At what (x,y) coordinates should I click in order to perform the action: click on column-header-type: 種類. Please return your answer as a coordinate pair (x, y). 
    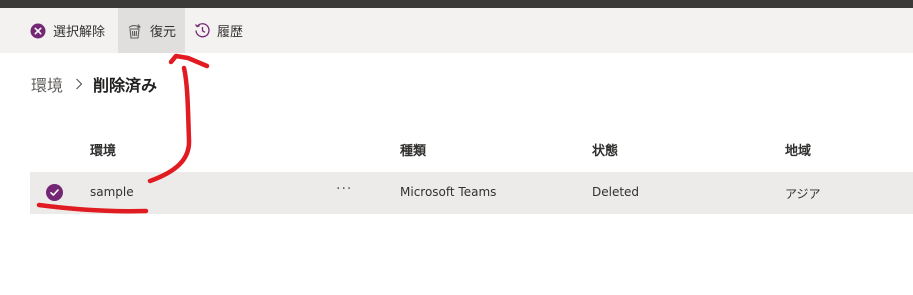
    Looking at the image, I should click on (413, 149).